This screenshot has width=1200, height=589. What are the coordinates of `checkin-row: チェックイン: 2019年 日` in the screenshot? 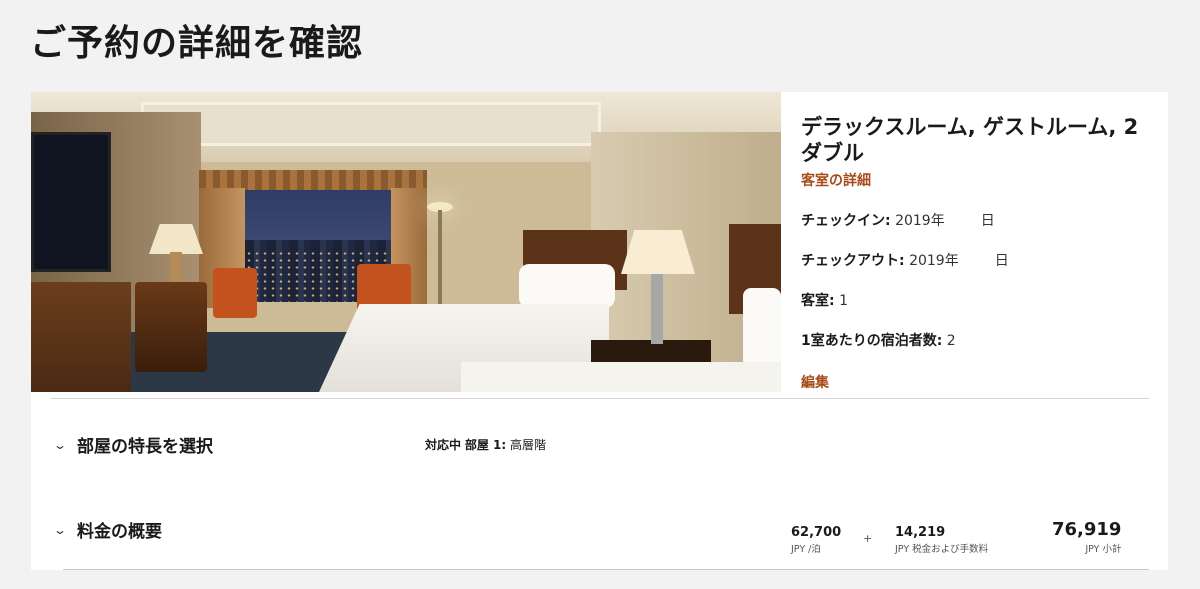 It's located at (981, 220).